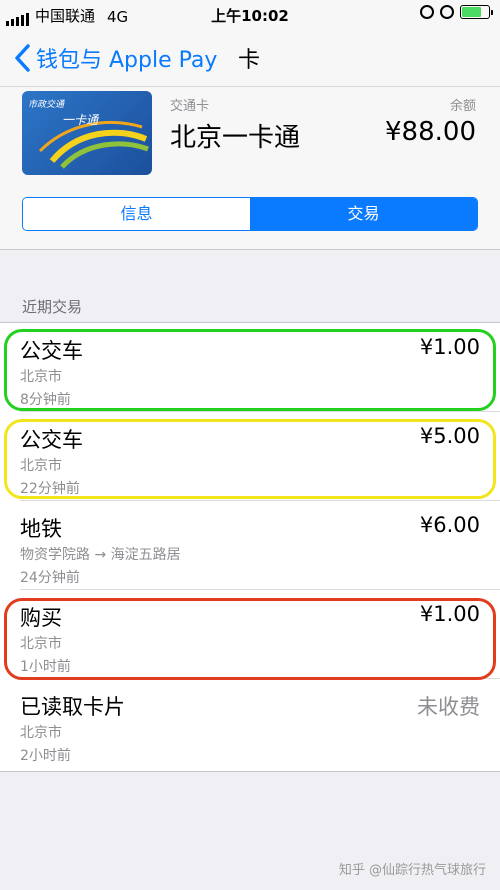  I want to click on transaction-row: 公交车 ¥1.00 北京市 8分钟前, so click(250, 367).